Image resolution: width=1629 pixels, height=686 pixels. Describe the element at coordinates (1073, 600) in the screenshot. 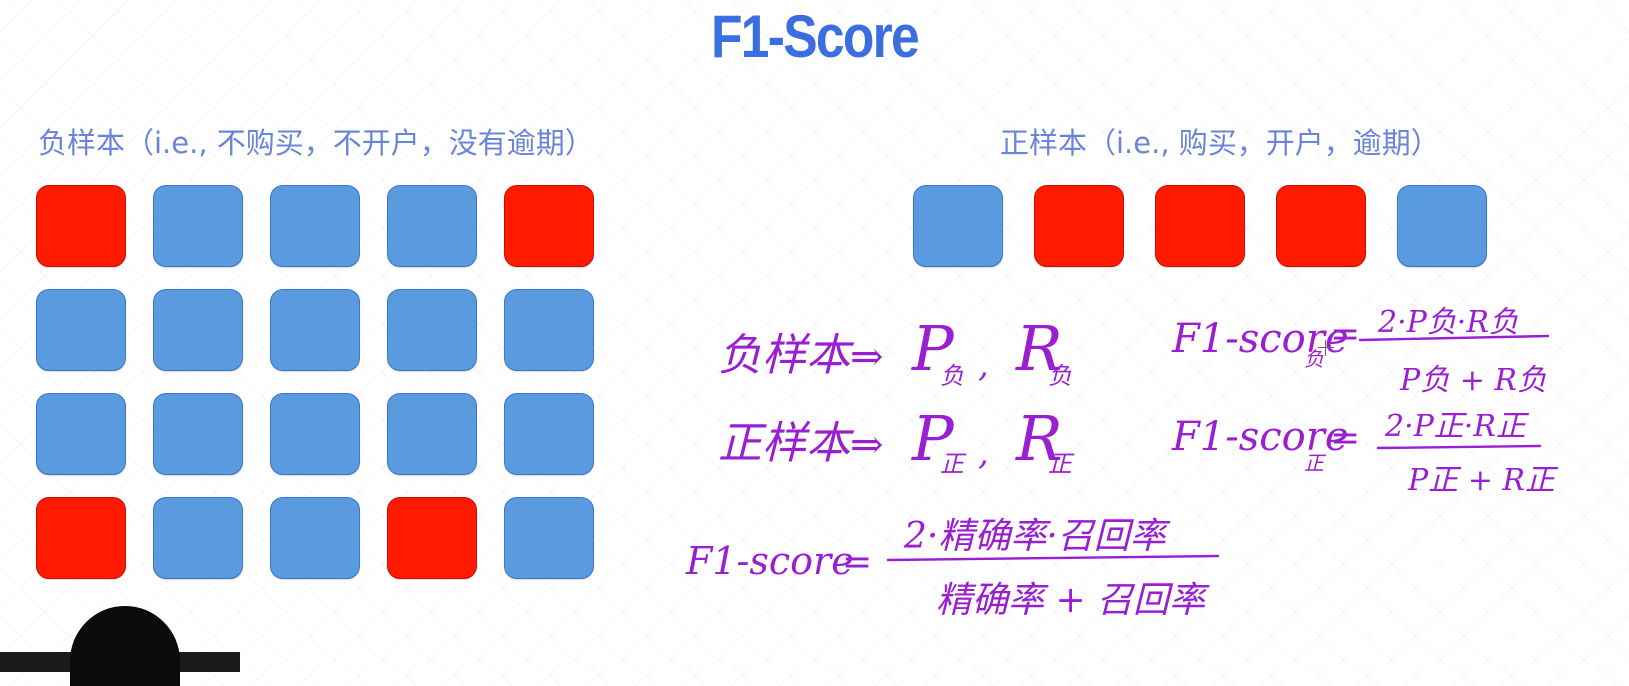

I see `svg-text: 精确率 + 召回率` at that location.